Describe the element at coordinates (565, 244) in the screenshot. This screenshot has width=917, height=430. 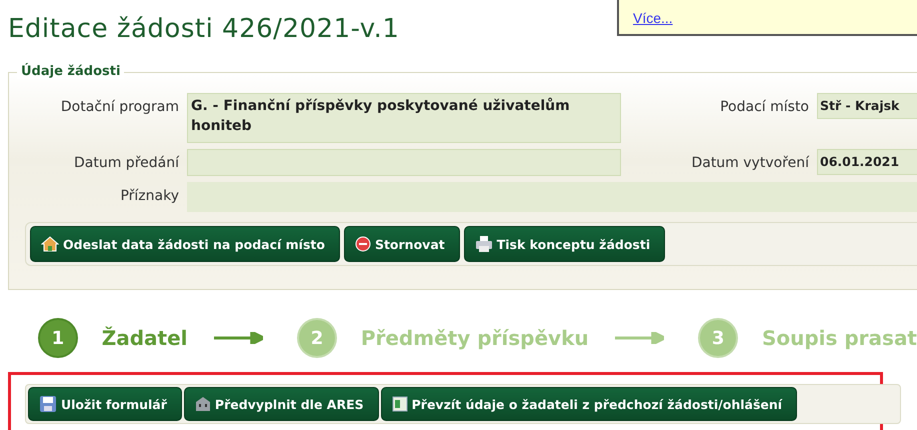
I see `action-button: Tisk konceptu žádosti` at that location.